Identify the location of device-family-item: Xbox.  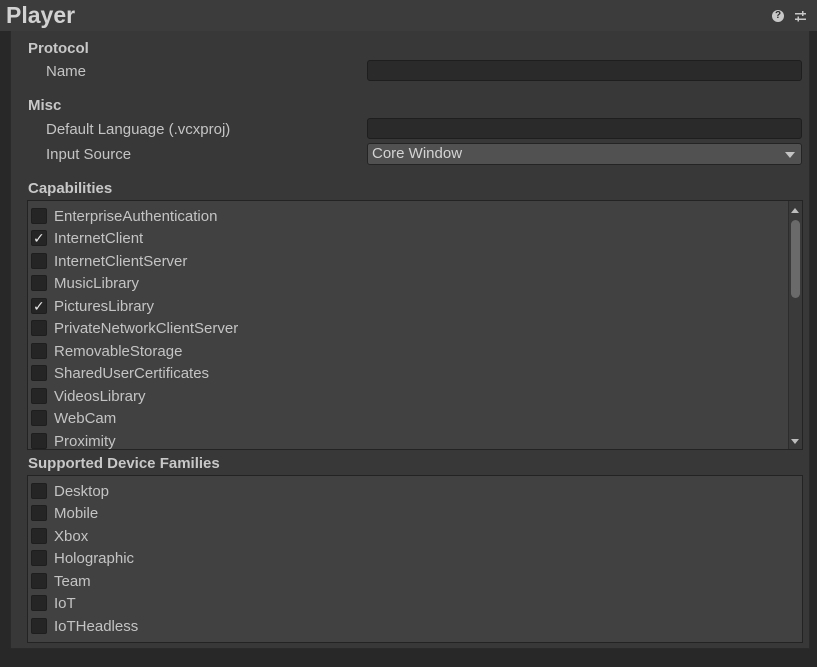
(59, 536).